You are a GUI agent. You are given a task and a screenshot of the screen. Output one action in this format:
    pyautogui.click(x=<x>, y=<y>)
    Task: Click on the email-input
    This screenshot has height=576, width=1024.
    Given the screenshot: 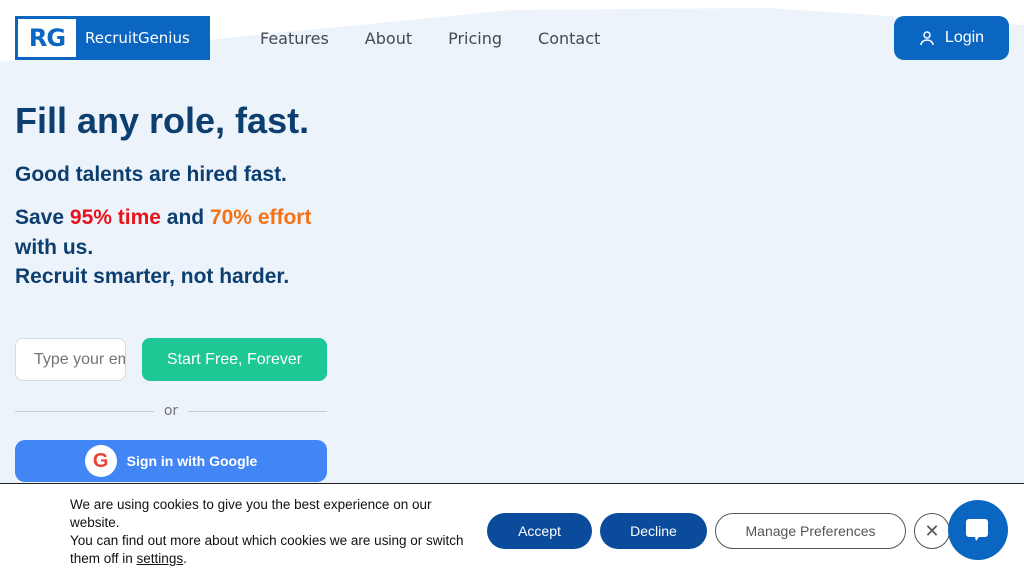 What is the action you would take?
    pyautogui.click(x=70, y=359)
    